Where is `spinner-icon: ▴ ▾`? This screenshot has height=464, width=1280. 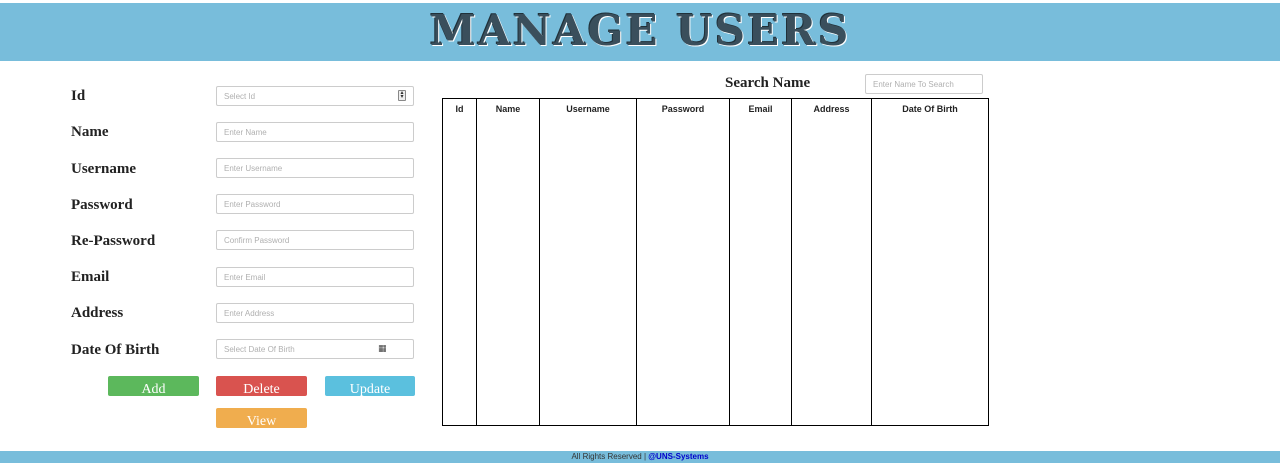 spinner-icon: ▴ ▾ is located at coordinates (402, 95).